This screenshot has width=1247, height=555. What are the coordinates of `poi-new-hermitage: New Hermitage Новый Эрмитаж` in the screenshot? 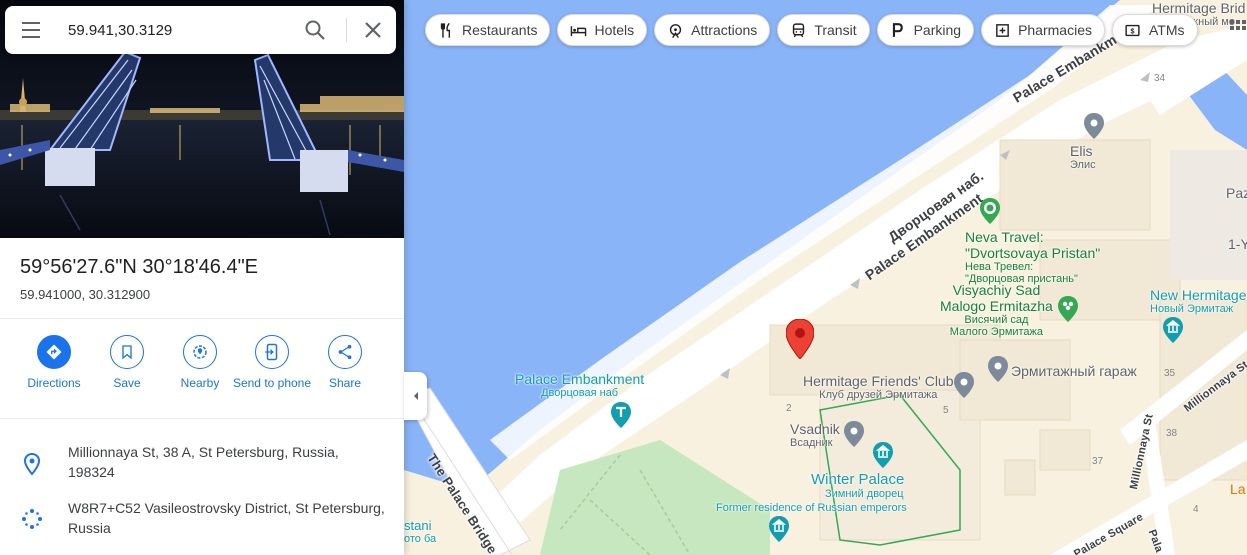 It's located at (1198, 301).